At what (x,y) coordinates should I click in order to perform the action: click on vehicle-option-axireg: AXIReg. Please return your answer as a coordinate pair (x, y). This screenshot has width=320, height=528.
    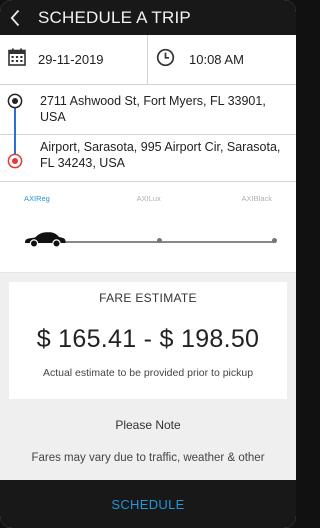
    Looking at the image, I should click on (37, 198).